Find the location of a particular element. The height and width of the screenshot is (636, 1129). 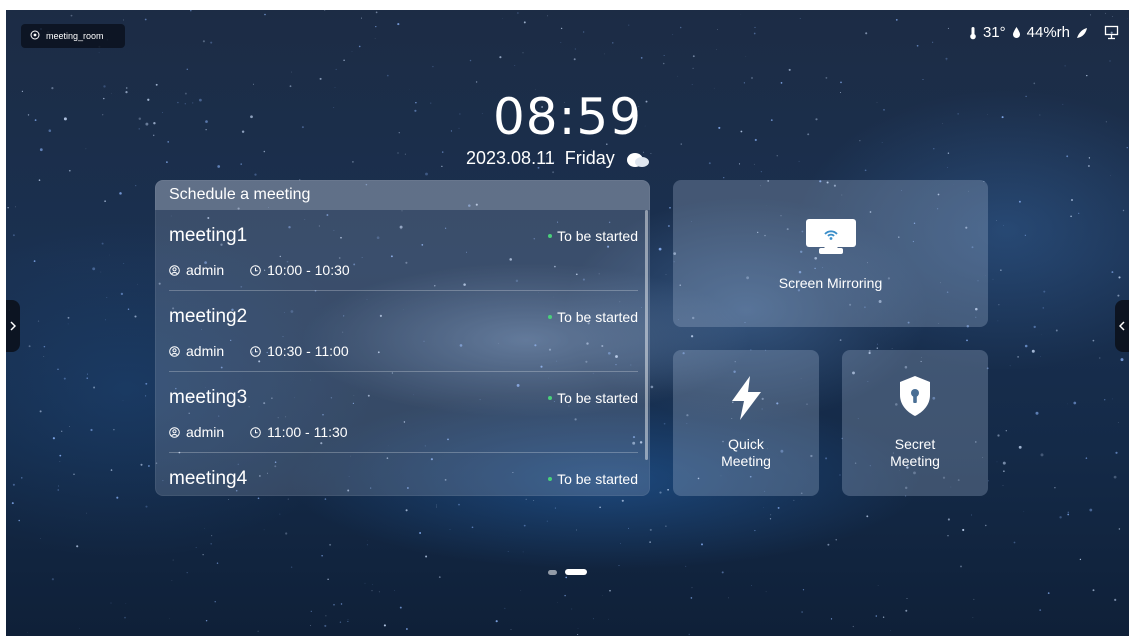

meeting-item: meeting2 To be started admin 10:30 - 11:00 is located at coordinates (402, 331).